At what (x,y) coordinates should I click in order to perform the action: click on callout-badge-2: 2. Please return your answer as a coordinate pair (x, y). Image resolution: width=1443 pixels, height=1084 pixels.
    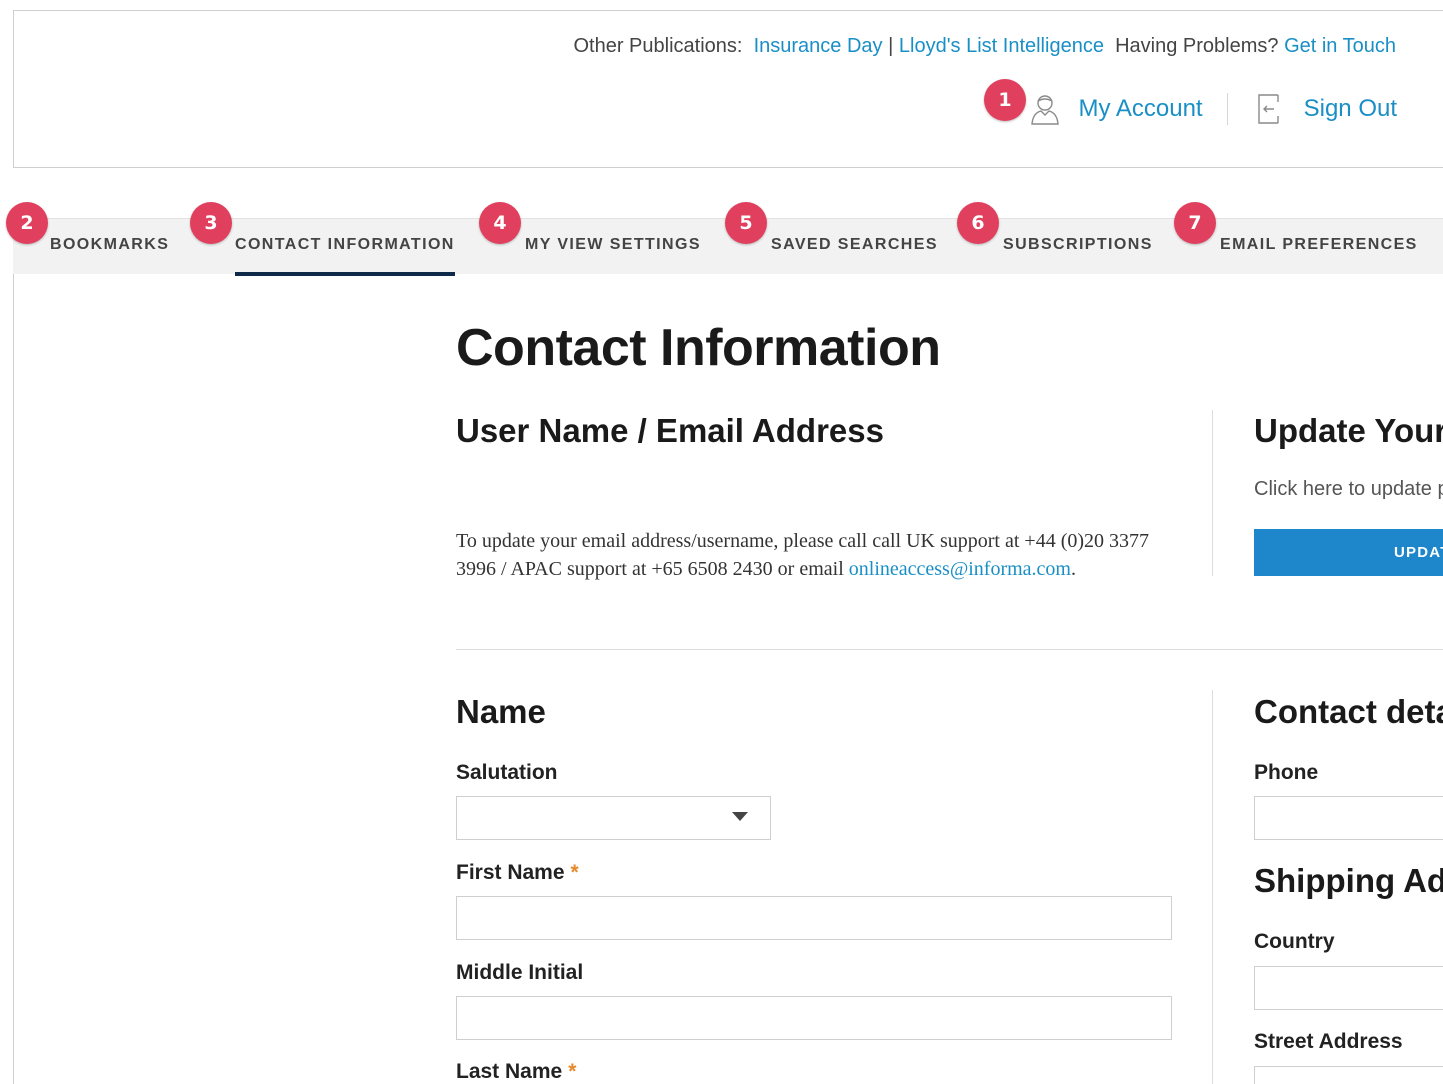
    Looking at the image, I should click on (27, 223).